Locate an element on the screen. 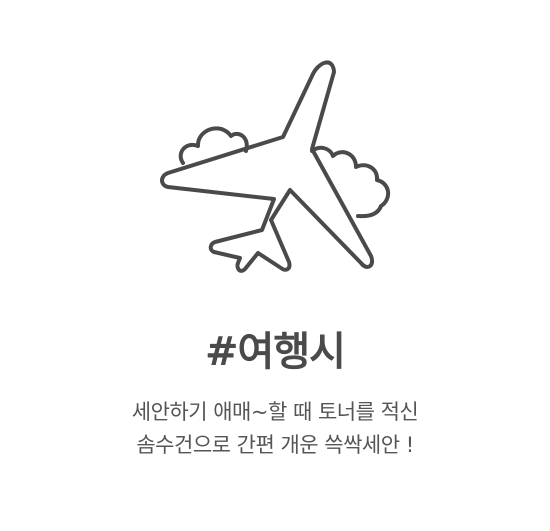 The width and height of the screenshot is (550, 531). description-line-2: 솜수건으로 간편 개운 쓱싹세안 ! is located at coordinates (275, 445).